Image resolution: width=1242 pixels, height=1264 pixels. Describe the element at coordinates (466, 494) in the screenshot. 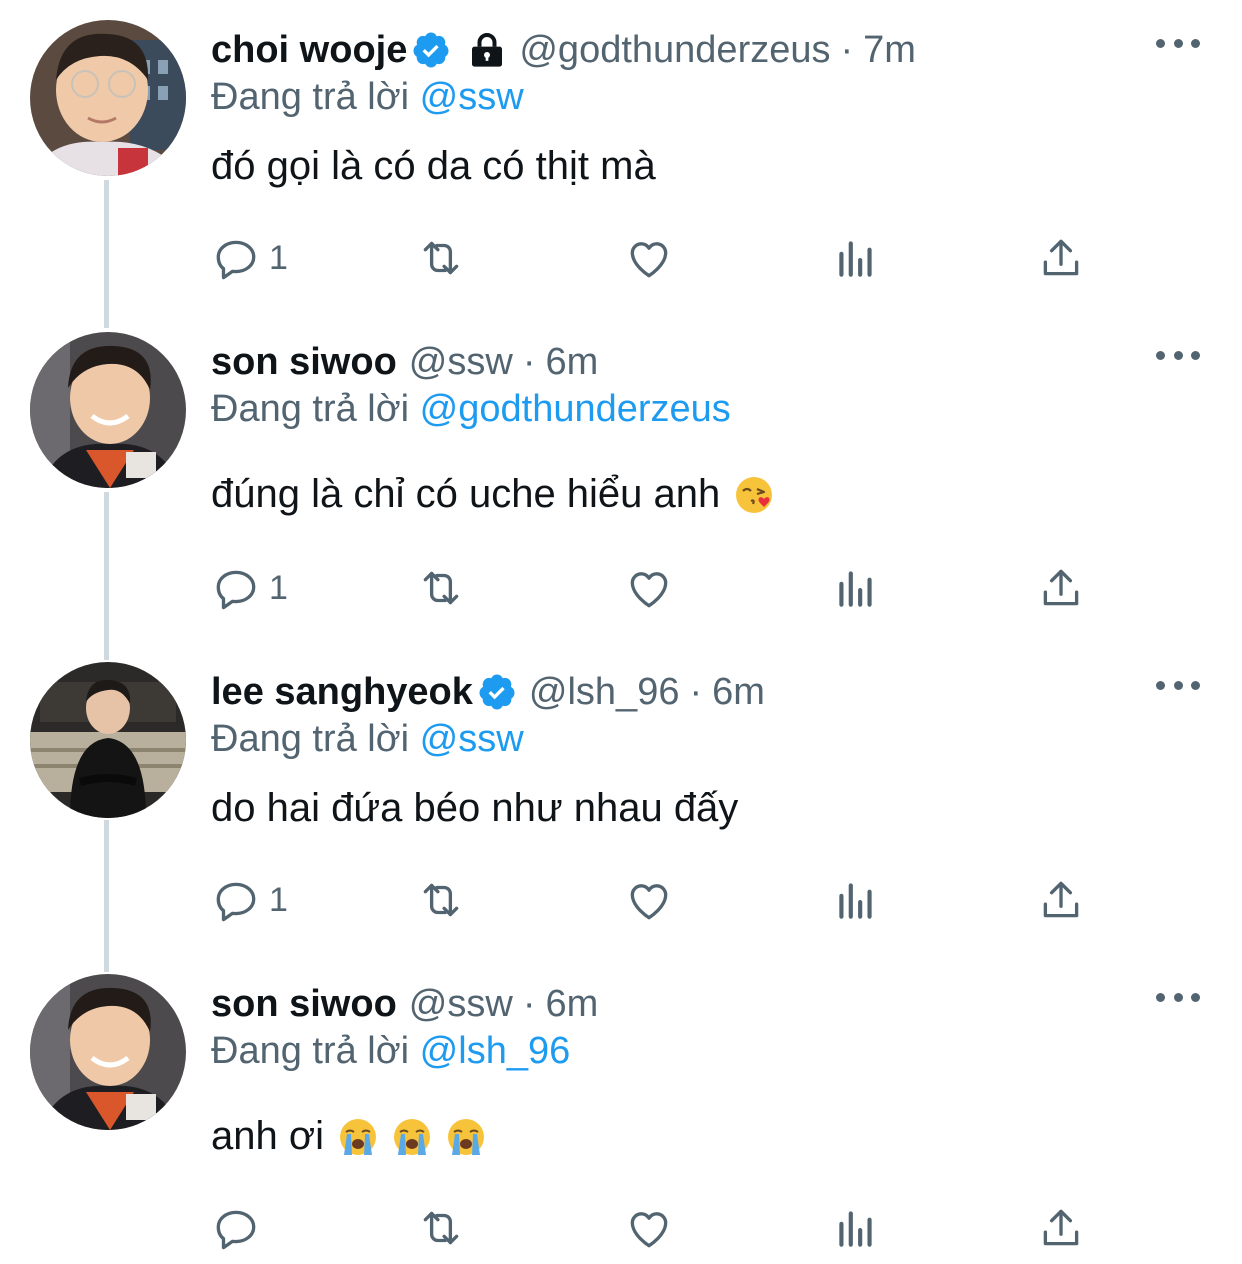

I see `tweet-text-content: đúng là chỉ có uche hiểu anh` at that location.